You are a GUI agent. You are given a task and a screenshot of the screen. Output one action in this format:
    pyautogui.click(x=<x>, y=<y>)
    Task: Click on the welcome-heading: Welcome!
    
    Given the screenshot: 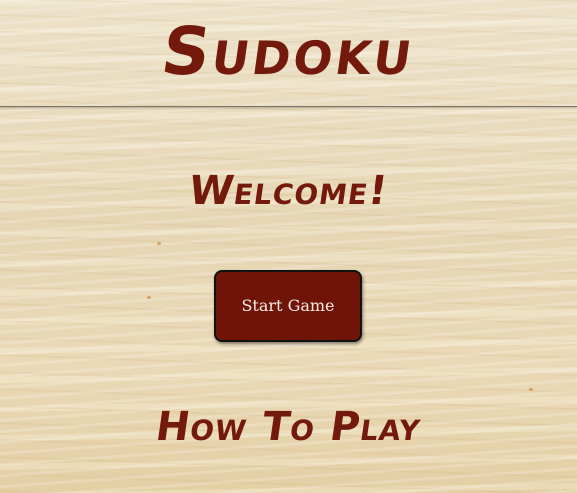 What is the action you would take?
    pyautogui.click(x=288, y=191)
    